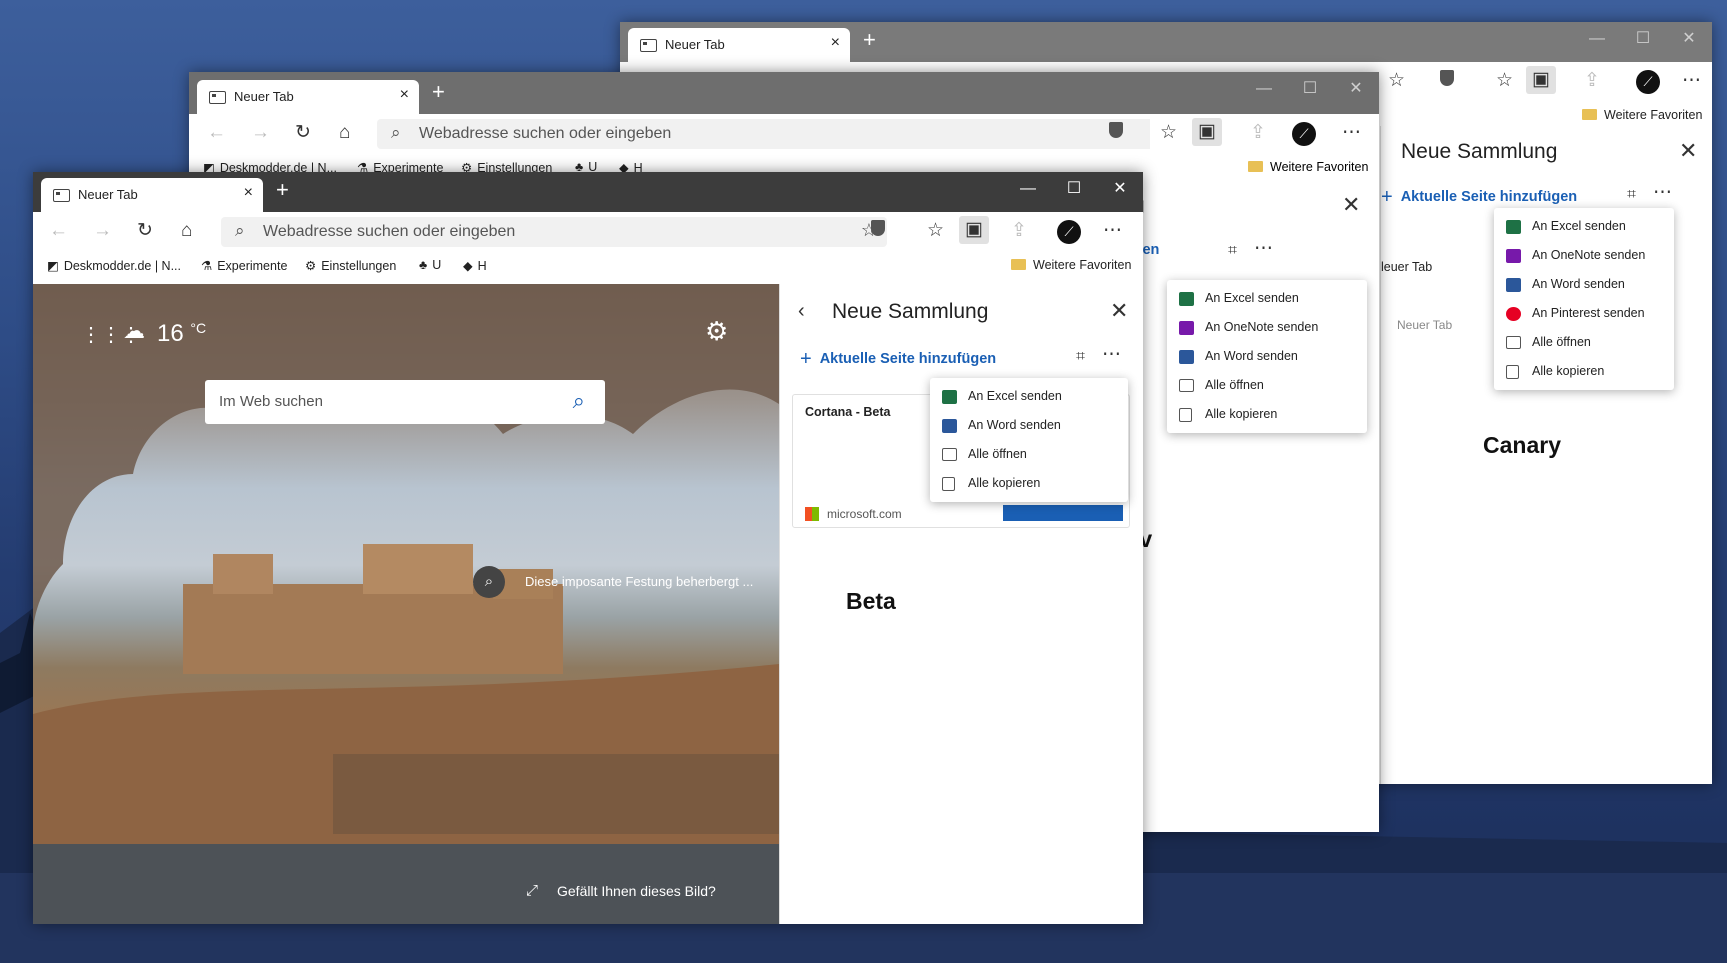  Describe the element at coordinates (271, 401) in the screenshot. I see `web-search-input: Im Web suchen` at that location.